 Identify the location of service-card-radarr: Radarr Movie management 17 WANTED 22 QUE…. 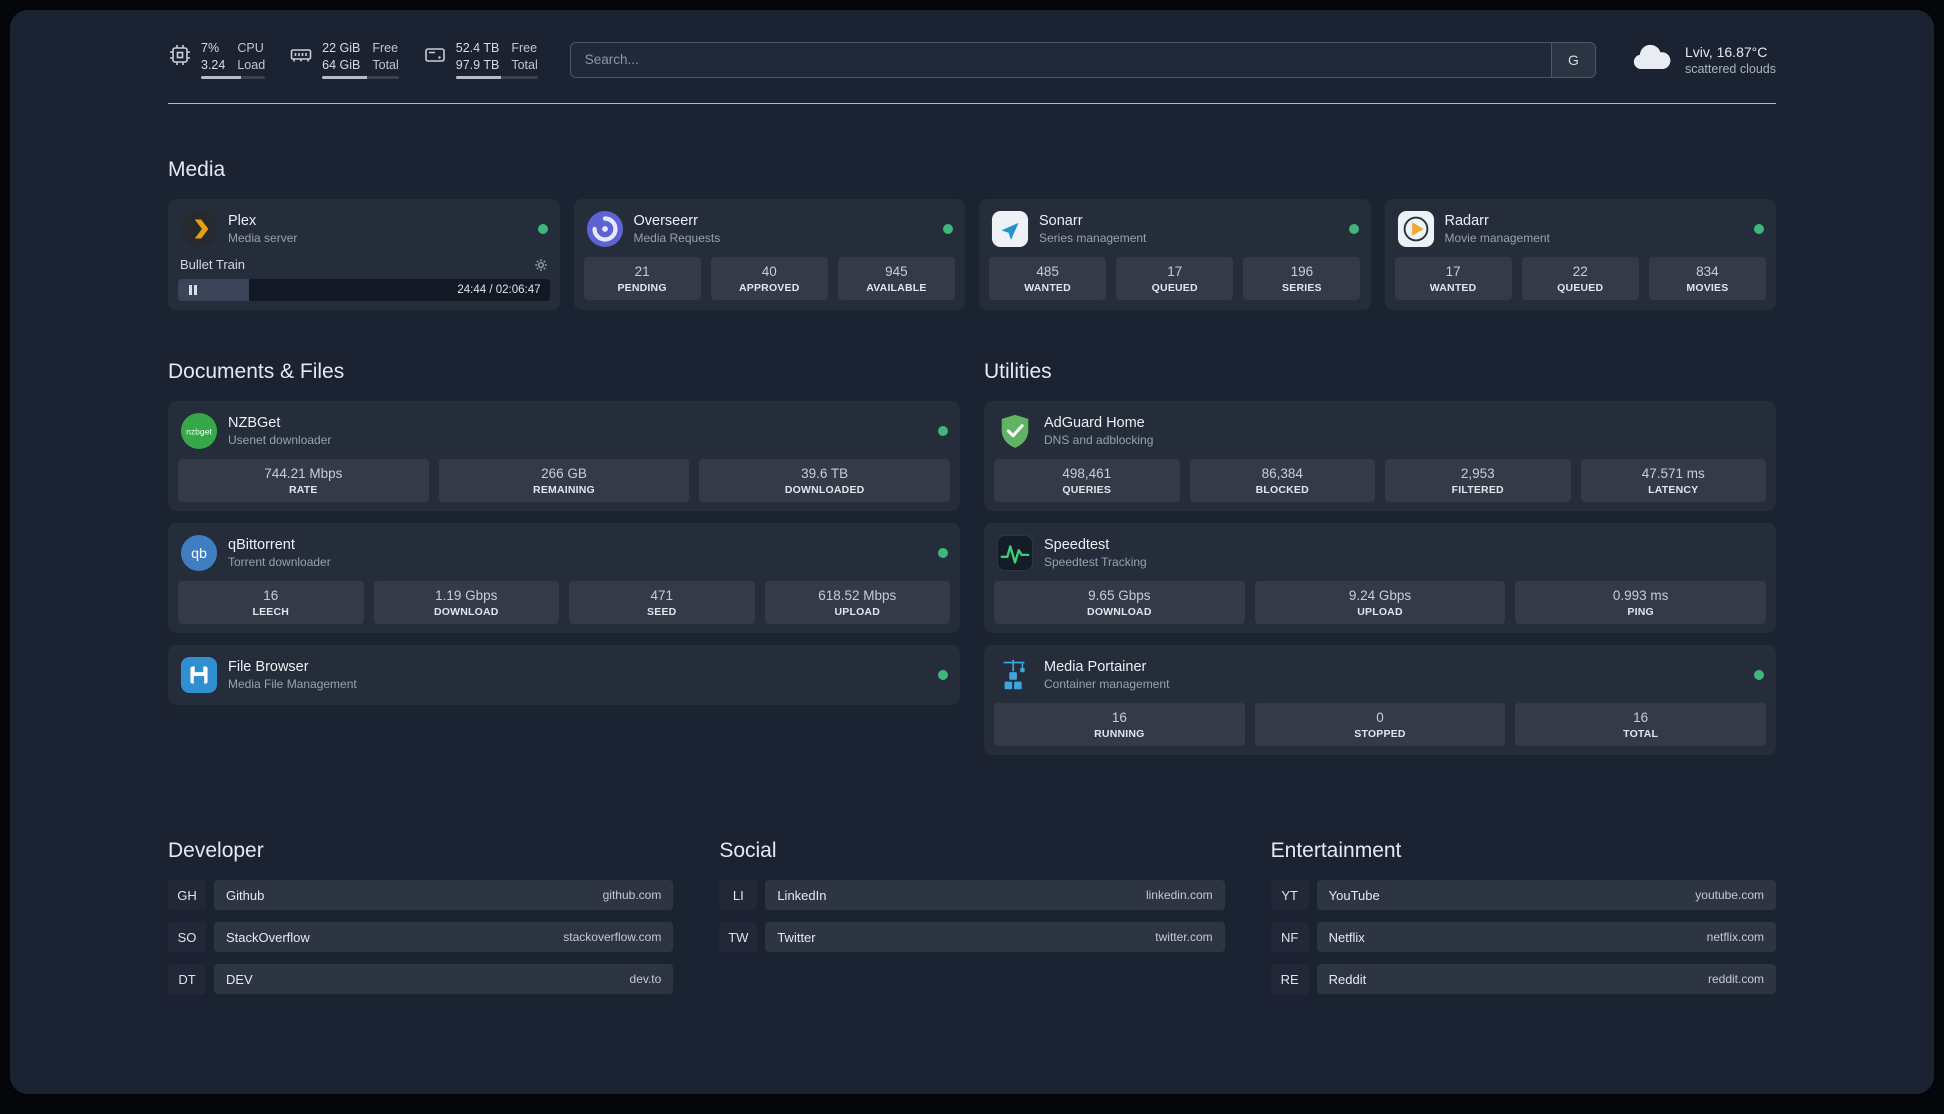
(1580, 255).